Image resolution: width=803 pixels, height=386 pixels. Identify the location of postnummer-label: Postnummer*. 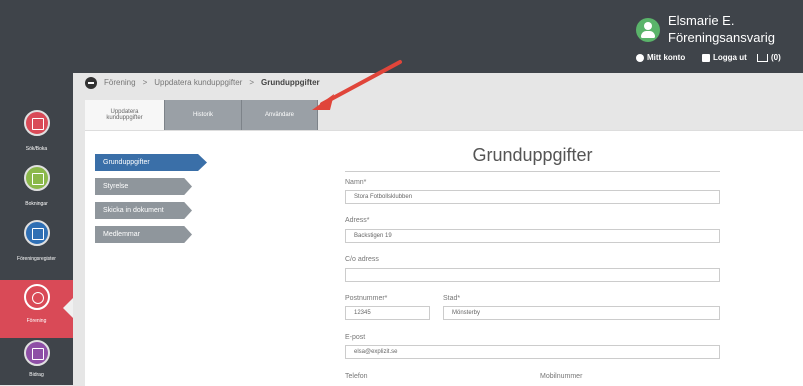
(366, 298).